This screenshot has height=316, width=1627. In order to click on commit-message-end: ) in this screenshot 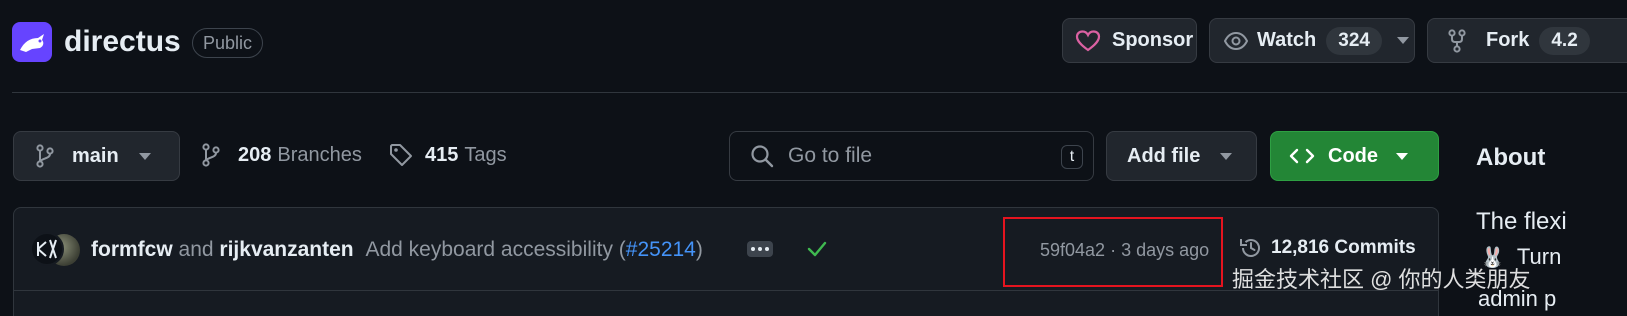, I will do `click(699, 249)`.